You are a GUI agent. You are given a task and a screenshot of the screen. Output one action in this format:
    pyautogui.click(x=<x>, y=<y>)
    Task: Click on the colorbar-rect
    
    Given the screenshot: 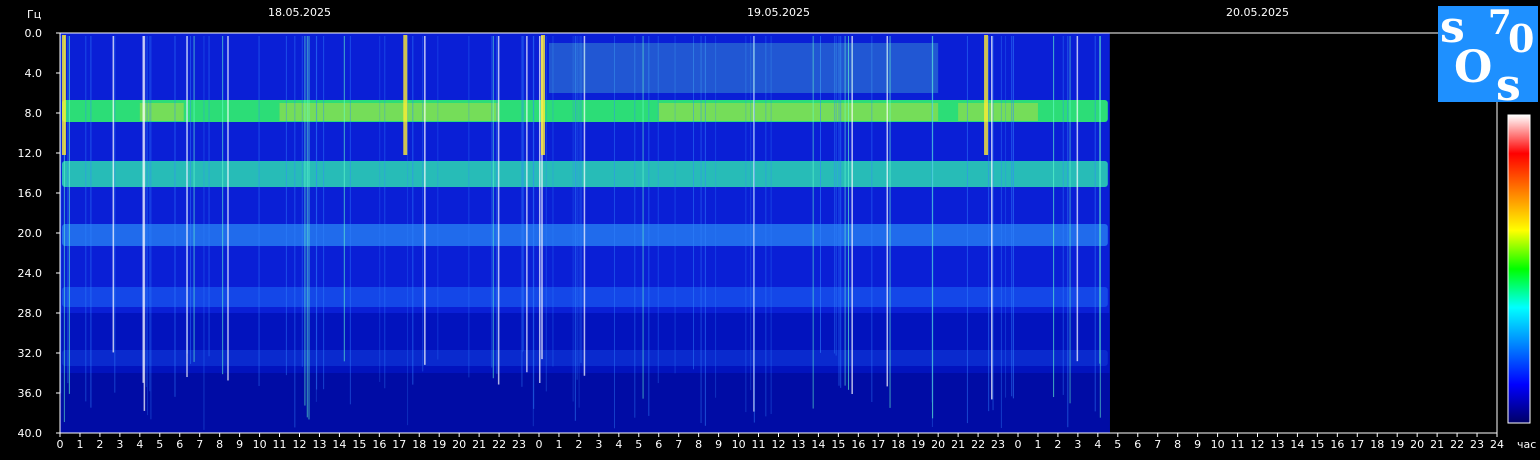 What is the action you would take?
    pyautogui.click(x=1519, y=269)
    